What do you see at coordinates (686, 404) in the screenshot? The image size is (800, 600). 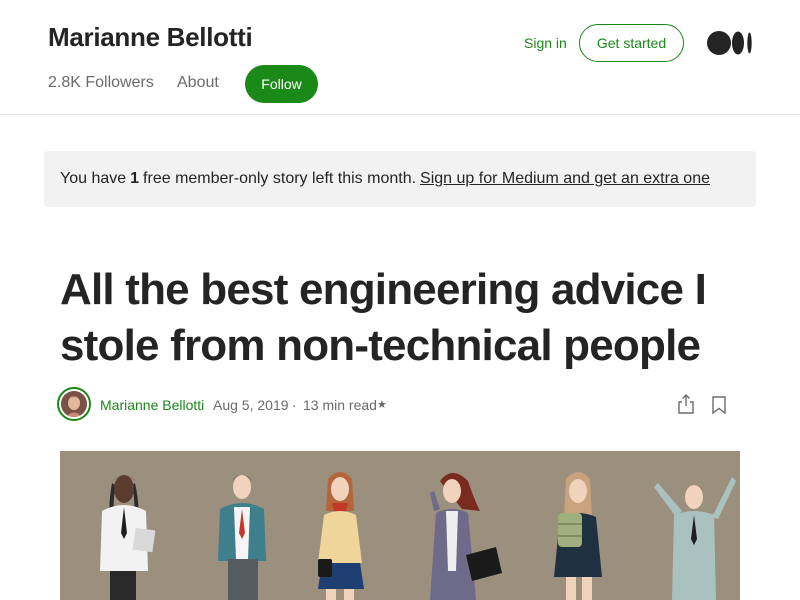 I see `share-icon` at bounding box center [686, 404].